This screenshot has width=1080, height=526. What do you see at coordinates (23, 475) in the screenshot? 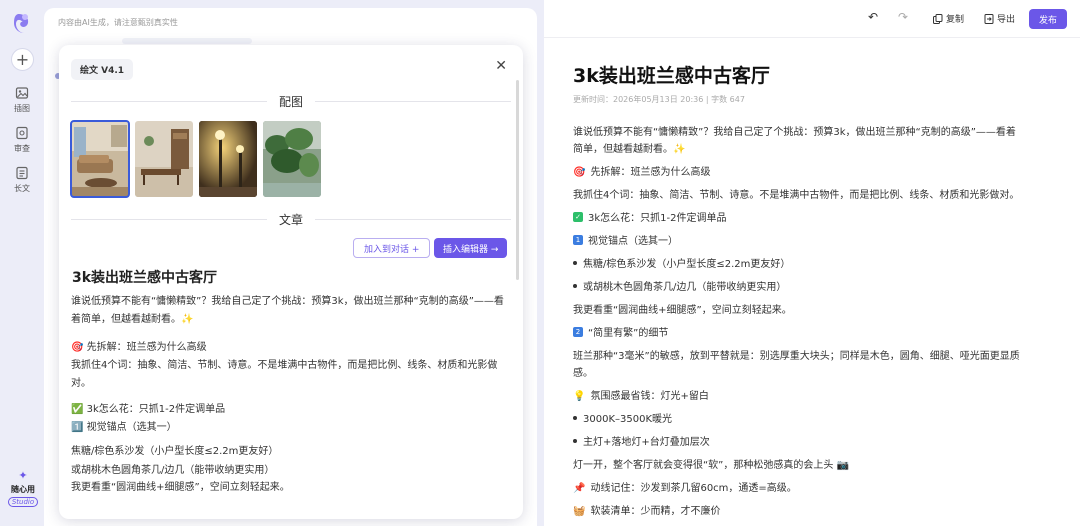
I see `sparkle-icon: ✦` at bounding box center [23, 475].